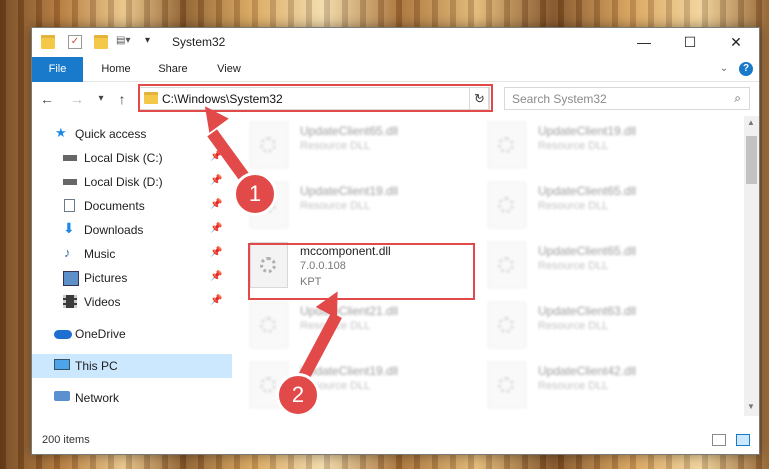 The height and width of the screenshot is (469, 769). What do you see at coordinates (690, 42) in the screenshot?
I see `maximize-button: ☐` at bounding box center [690, 42].